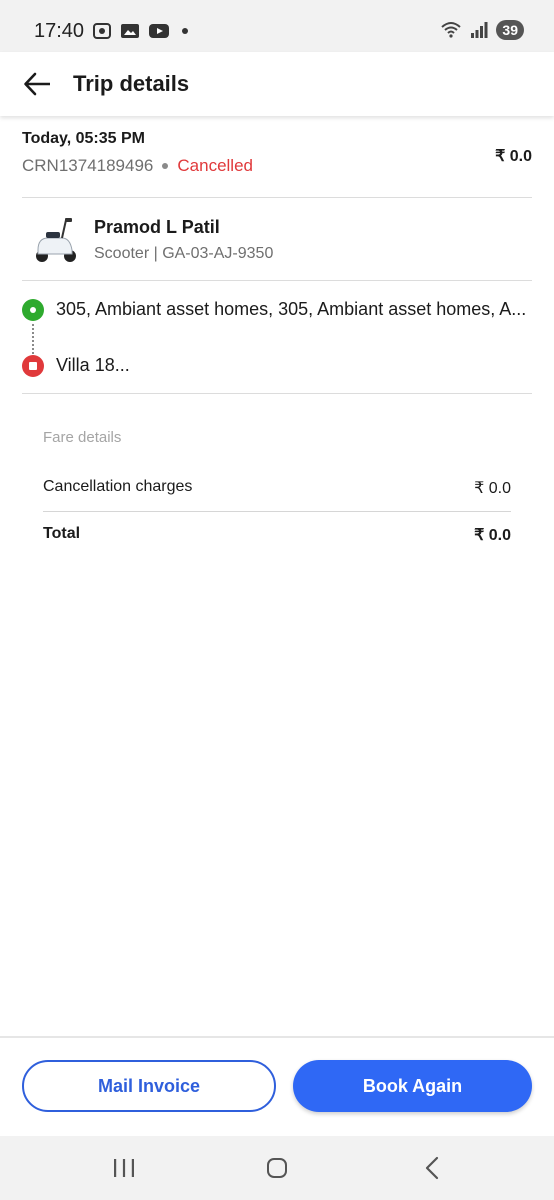 The width and height of the screenshot is (554, 1200). I want to click on mail-invoice-button: Mail Invoice, so click(149, 1086).